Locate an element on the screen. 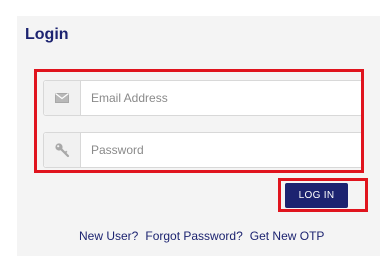 This screenshot has height=256, width=380. new-user-link: New User? is located at coordinates (108, 236).